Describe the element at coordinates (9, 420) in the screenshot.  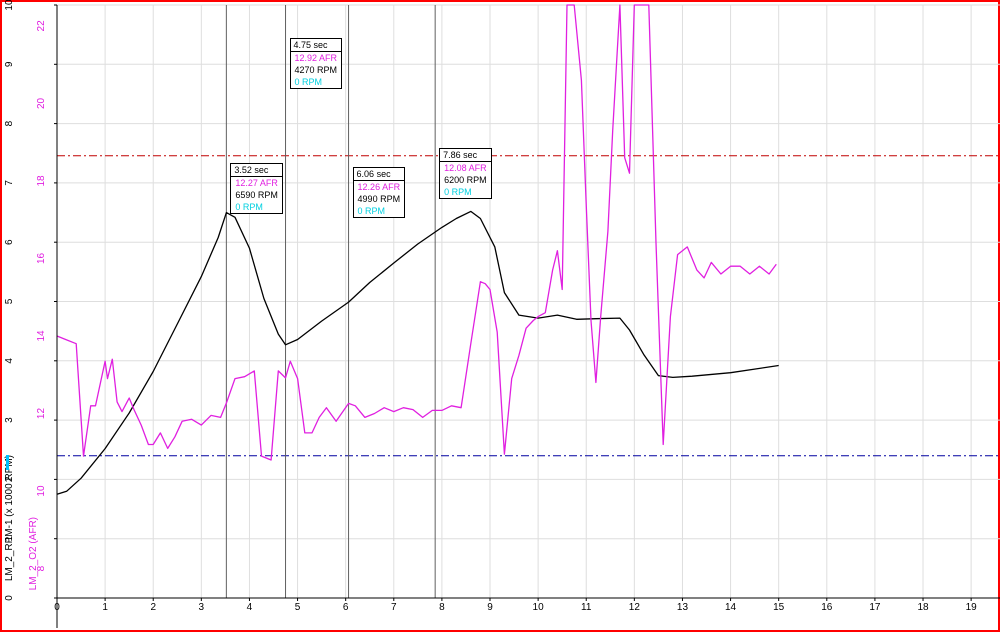
I see `rpm-tick-label: 3` at that location.